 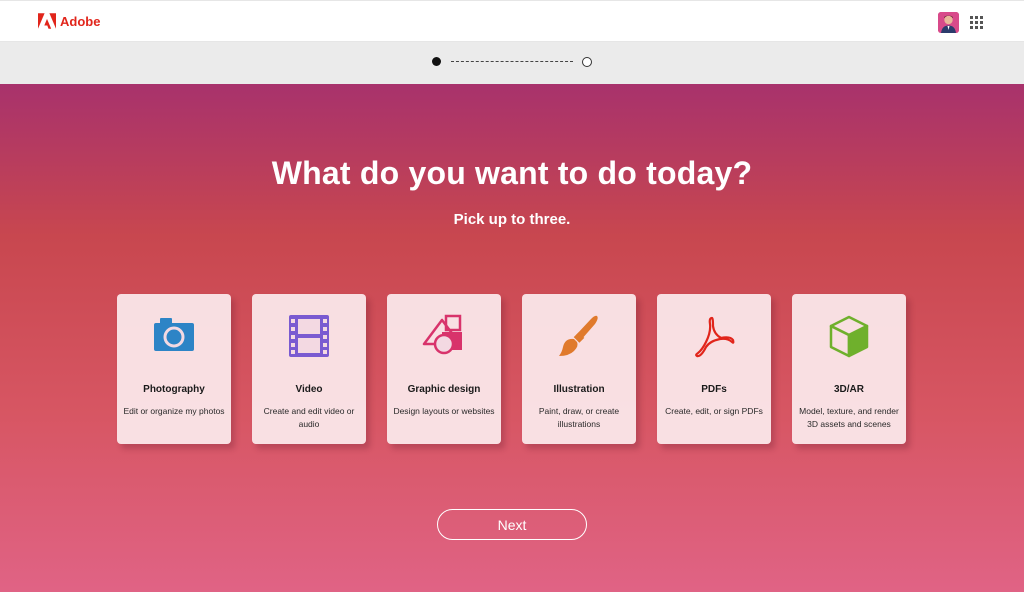 I want to click on card-photography: Photography Edit or organize my photos, so click(x=174, y=369).